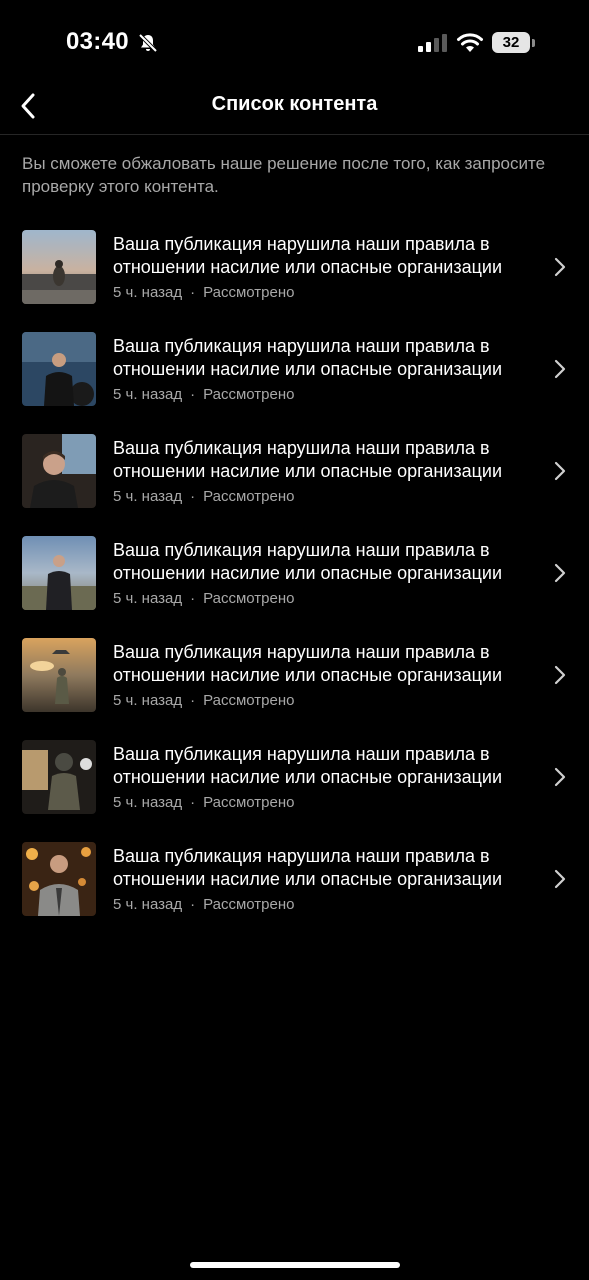 This screenshot has width=589, height=1280. What do you see at coordinates (295, 1265) in the screenshot?
I see `home-indicator` at bounding box center [295, 1265].